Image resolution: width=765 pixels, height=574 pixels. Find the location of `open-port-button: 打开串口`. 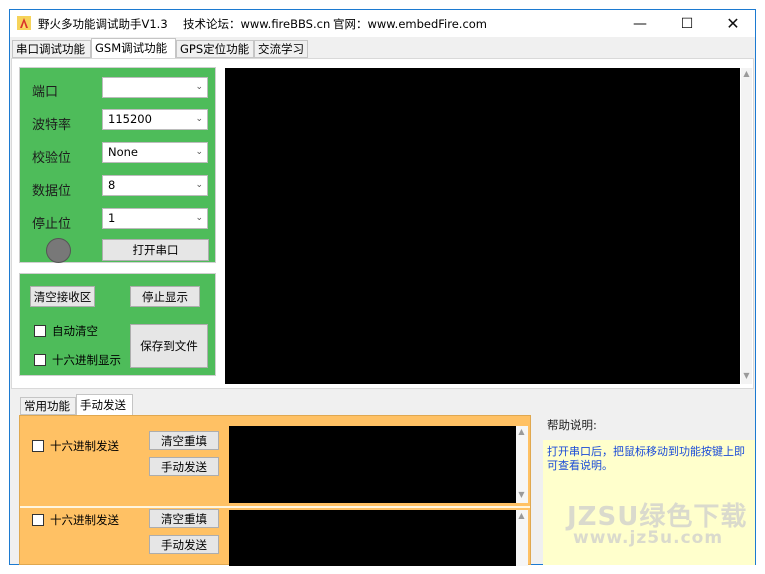

open-port-button: 打开串口 is located at coordinates (155, 250).